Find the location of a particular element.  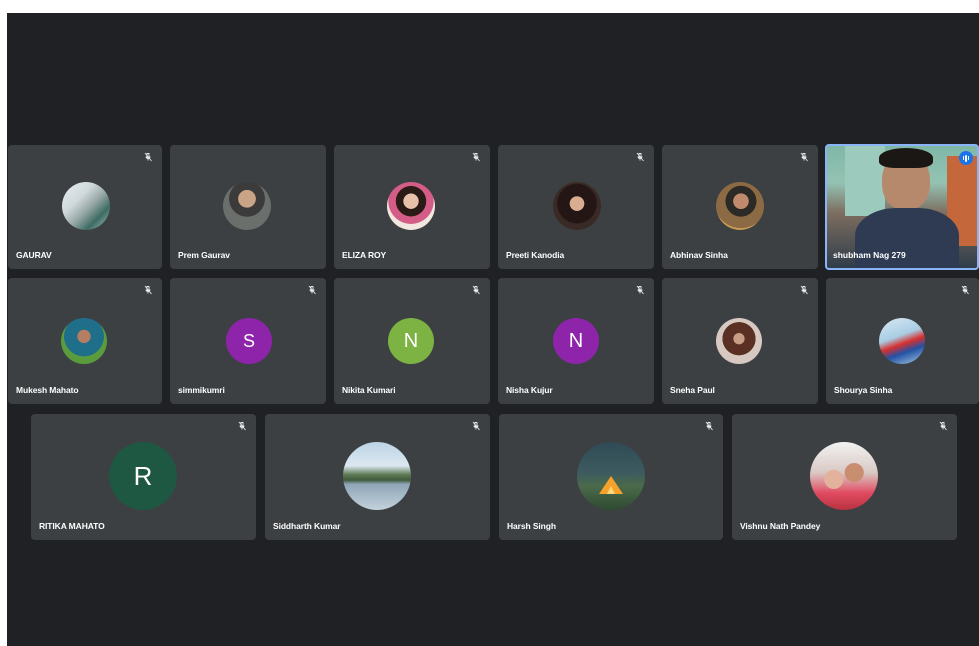

participant-tile: N Nisha Kujur is located at coordinates (576, 341).